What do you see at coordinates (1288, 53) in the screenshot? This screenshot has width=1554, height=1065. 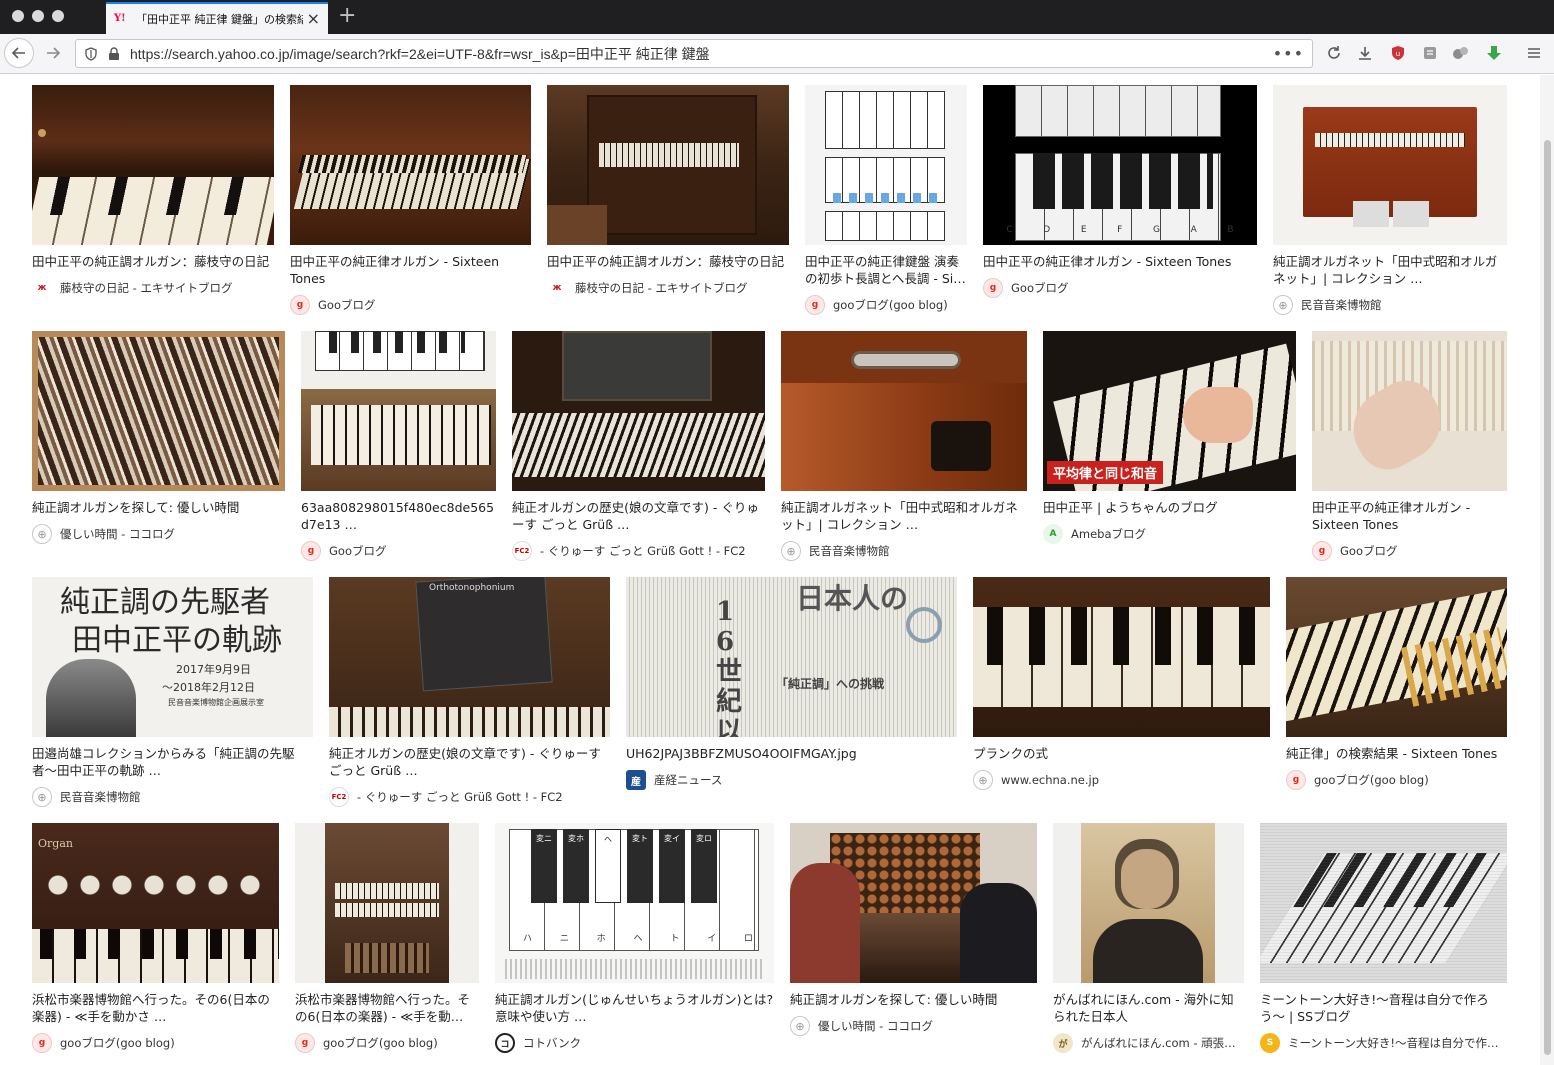 I see `page-actions-icon: •••` at bounding box center [1288, 53].